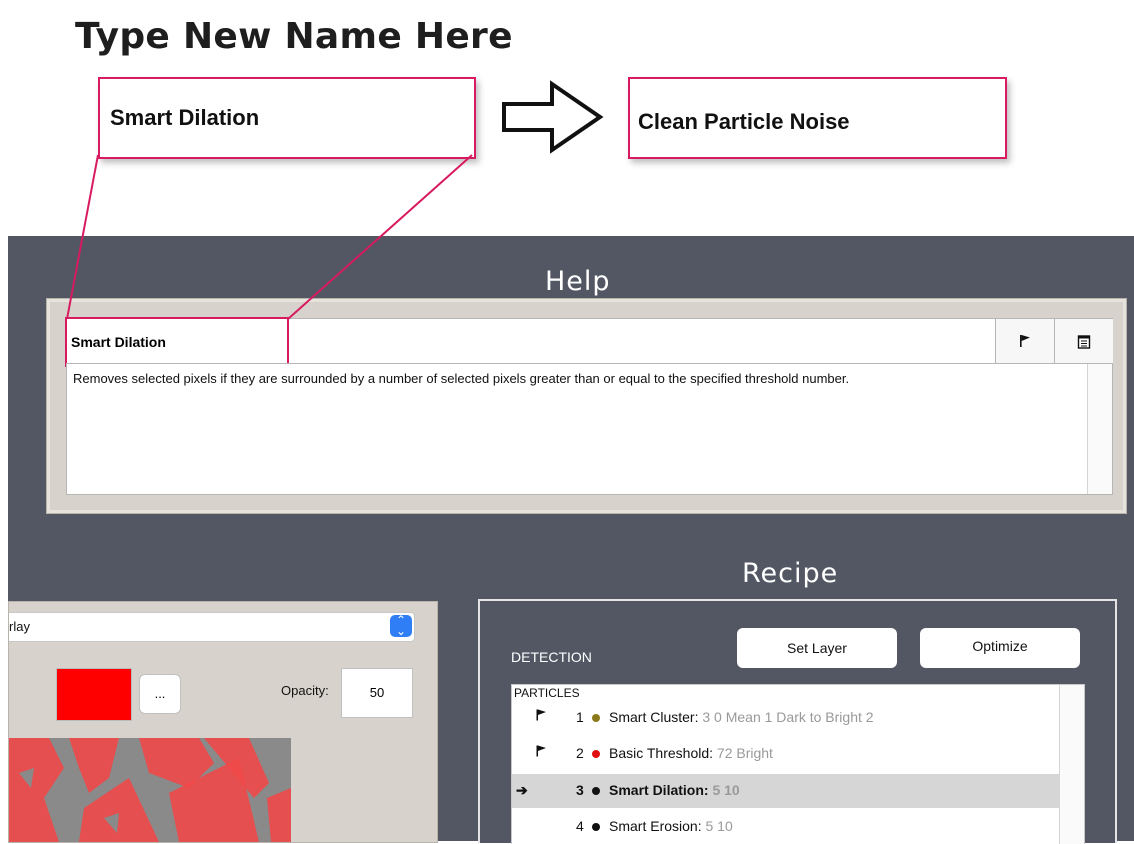  I want to click on help-scrollbar, so click(1099, 429).